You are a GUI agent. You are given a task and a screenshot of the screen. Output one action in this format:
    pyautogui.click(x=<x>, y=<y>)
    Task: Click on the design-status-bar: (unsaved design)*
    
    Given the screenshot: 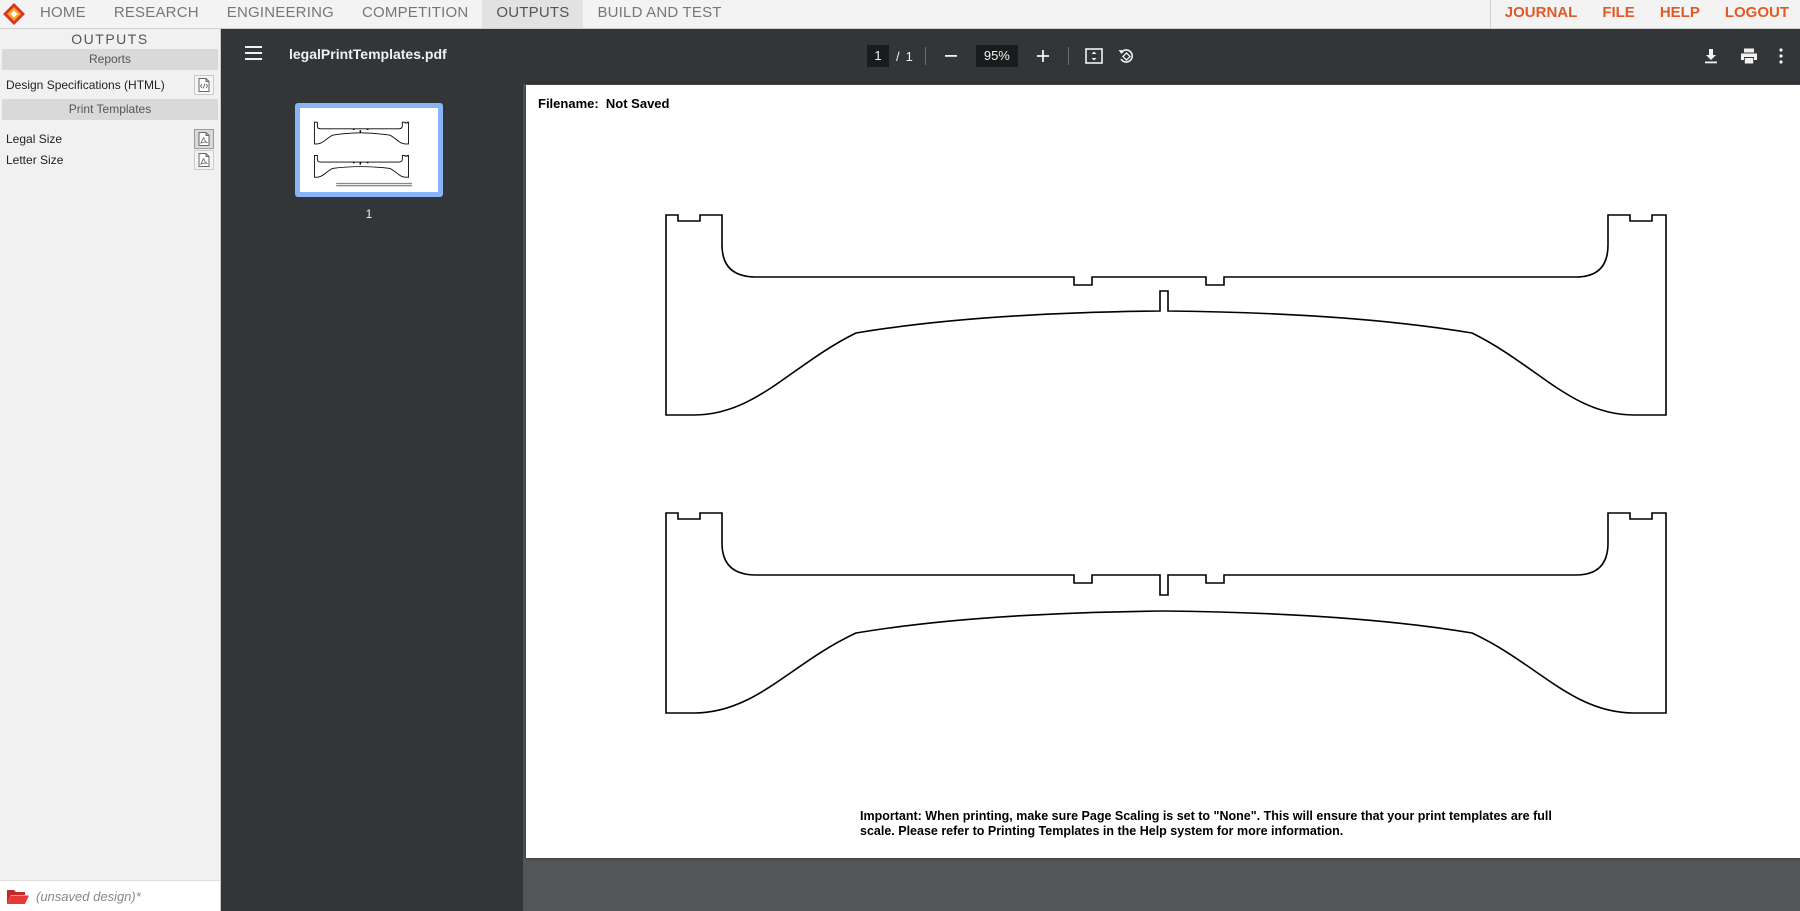 What is the action you would take?
    pyautogui.click(x=110, y=895)
    